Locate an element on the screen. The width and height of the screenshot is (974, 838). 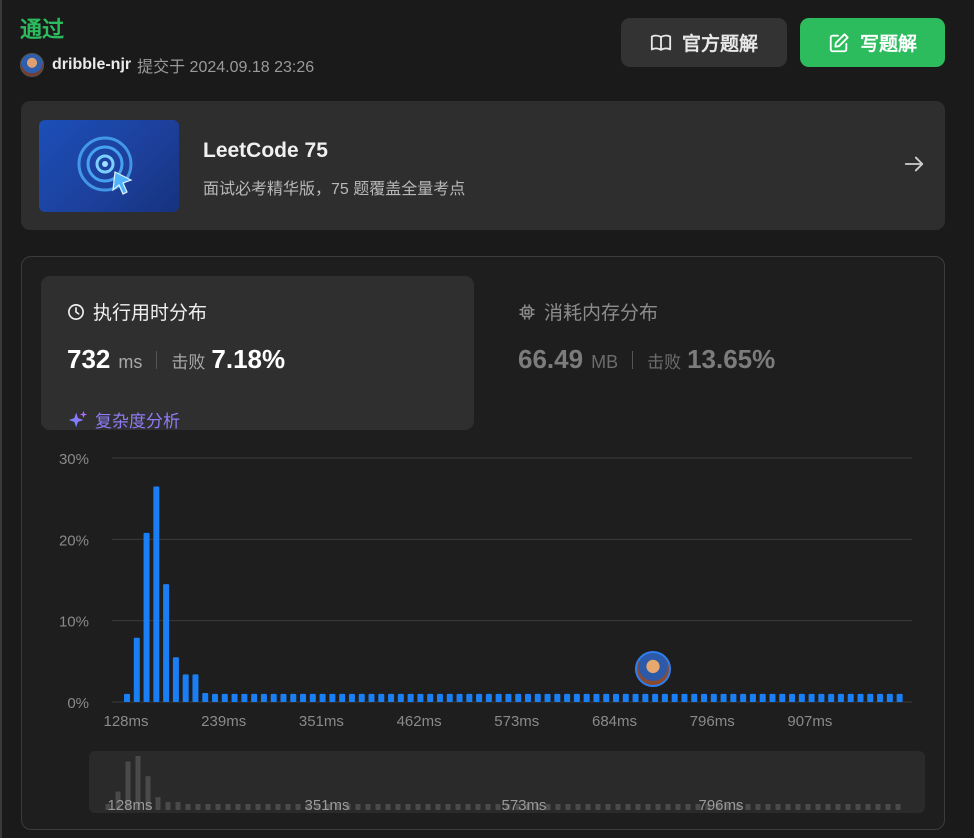
chart-x-tick-label: 351ms is located at coordinates (321, 721).